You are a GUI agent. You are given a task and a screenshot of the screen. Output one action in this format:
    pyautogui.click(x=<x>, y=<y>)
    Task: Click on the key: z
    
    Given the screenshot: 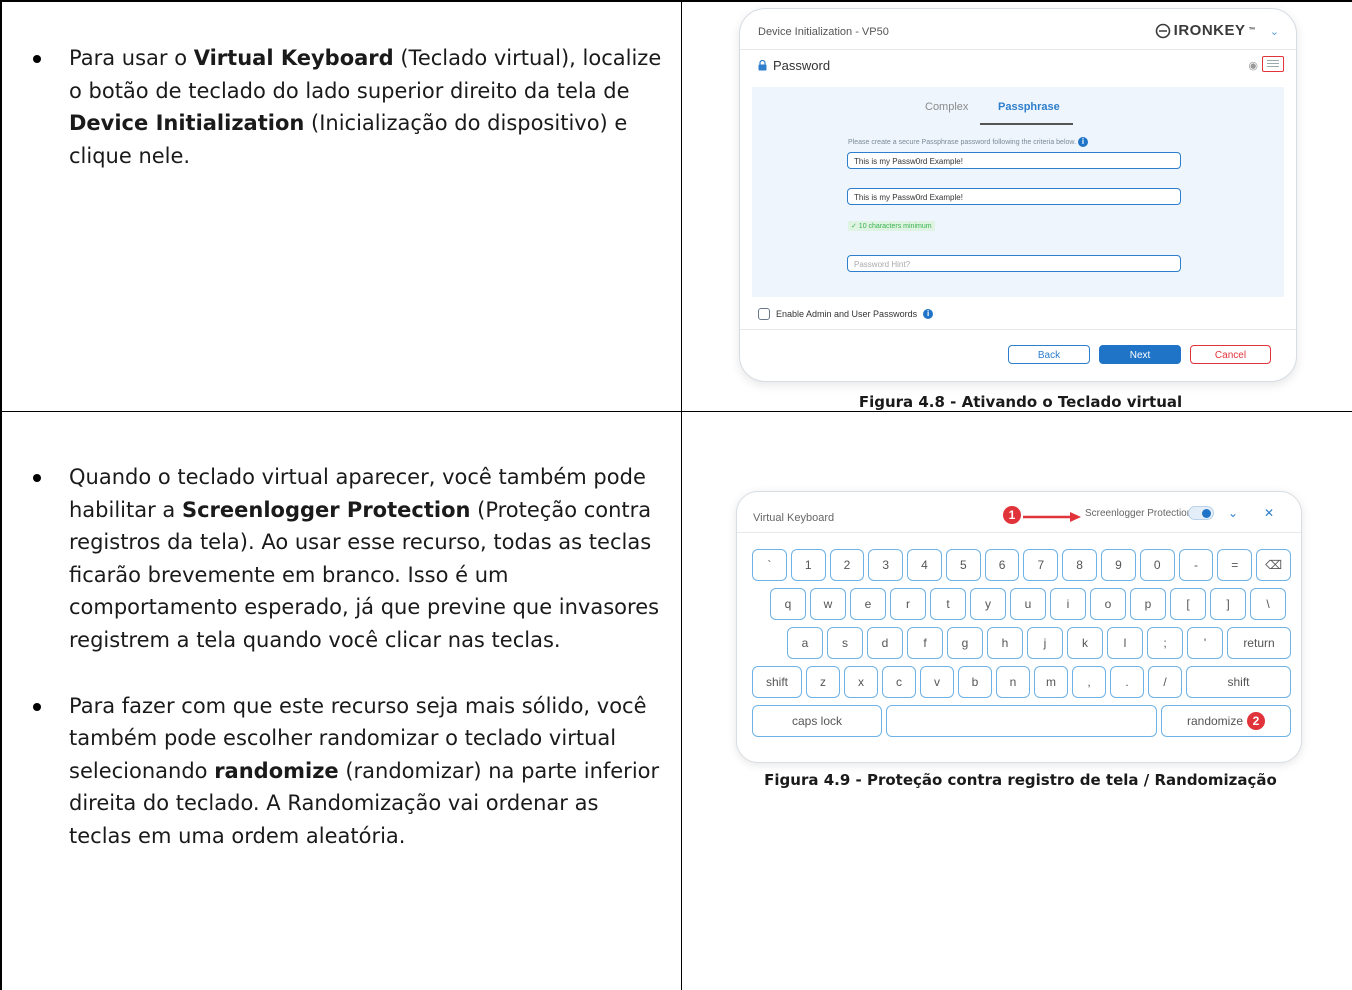 What is the action you would take?
    pyautogui.click(x=823, y=682)
    